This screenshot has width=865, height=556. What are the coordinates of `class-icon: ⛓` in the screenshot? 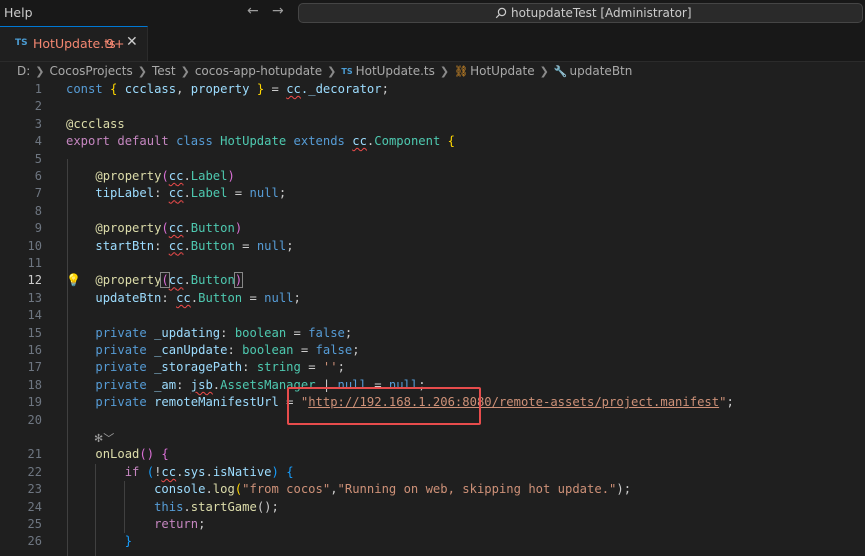 It's located at (461, 71).